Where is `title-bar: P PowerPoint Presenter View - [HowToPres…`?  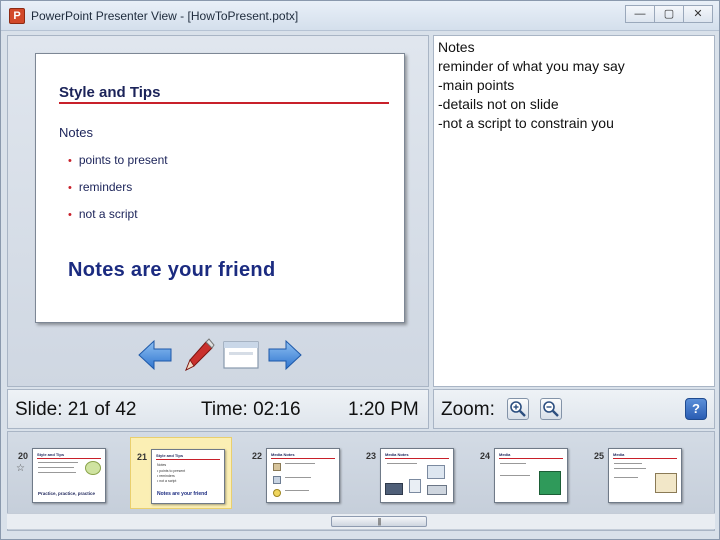 title-bar: P PowerPoint Presenter View - [HowToPres… is located at coordinates (360, 16).